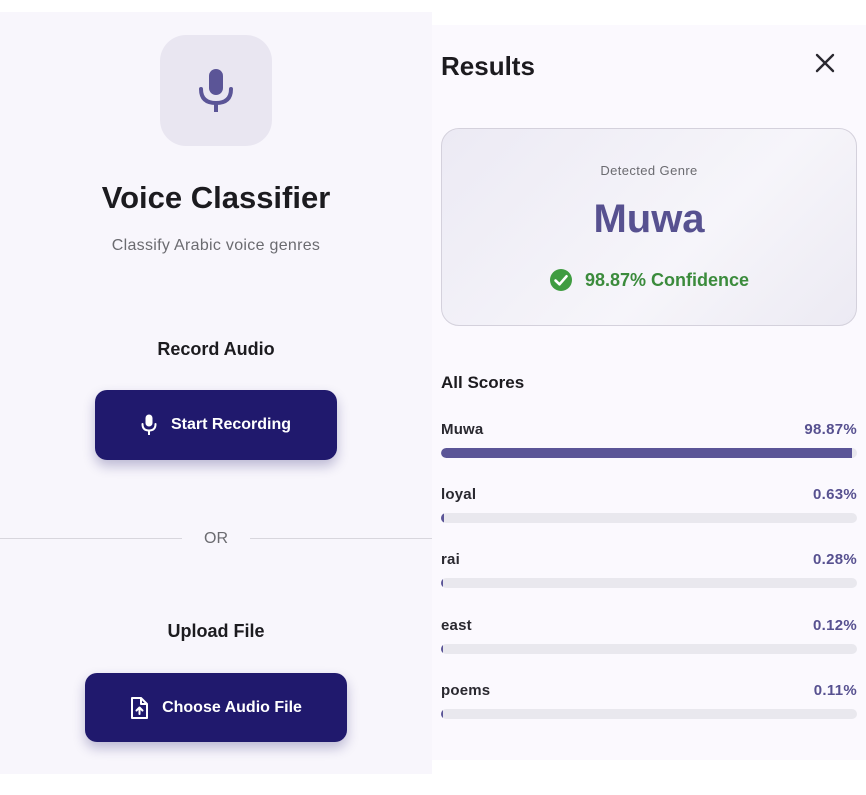 The image size is (866, 795). Describe the element at coordinates (649, 642) in the screenshot. I see `score-item: east 0.12%` at that location.